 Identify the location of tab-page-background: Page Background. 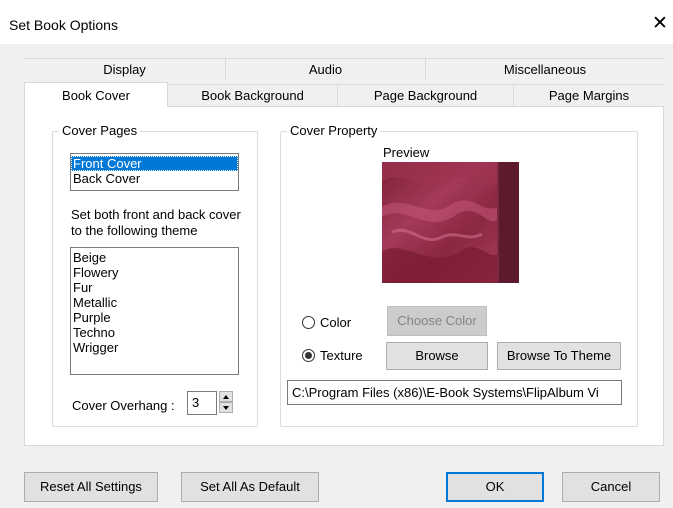
(426, 95).